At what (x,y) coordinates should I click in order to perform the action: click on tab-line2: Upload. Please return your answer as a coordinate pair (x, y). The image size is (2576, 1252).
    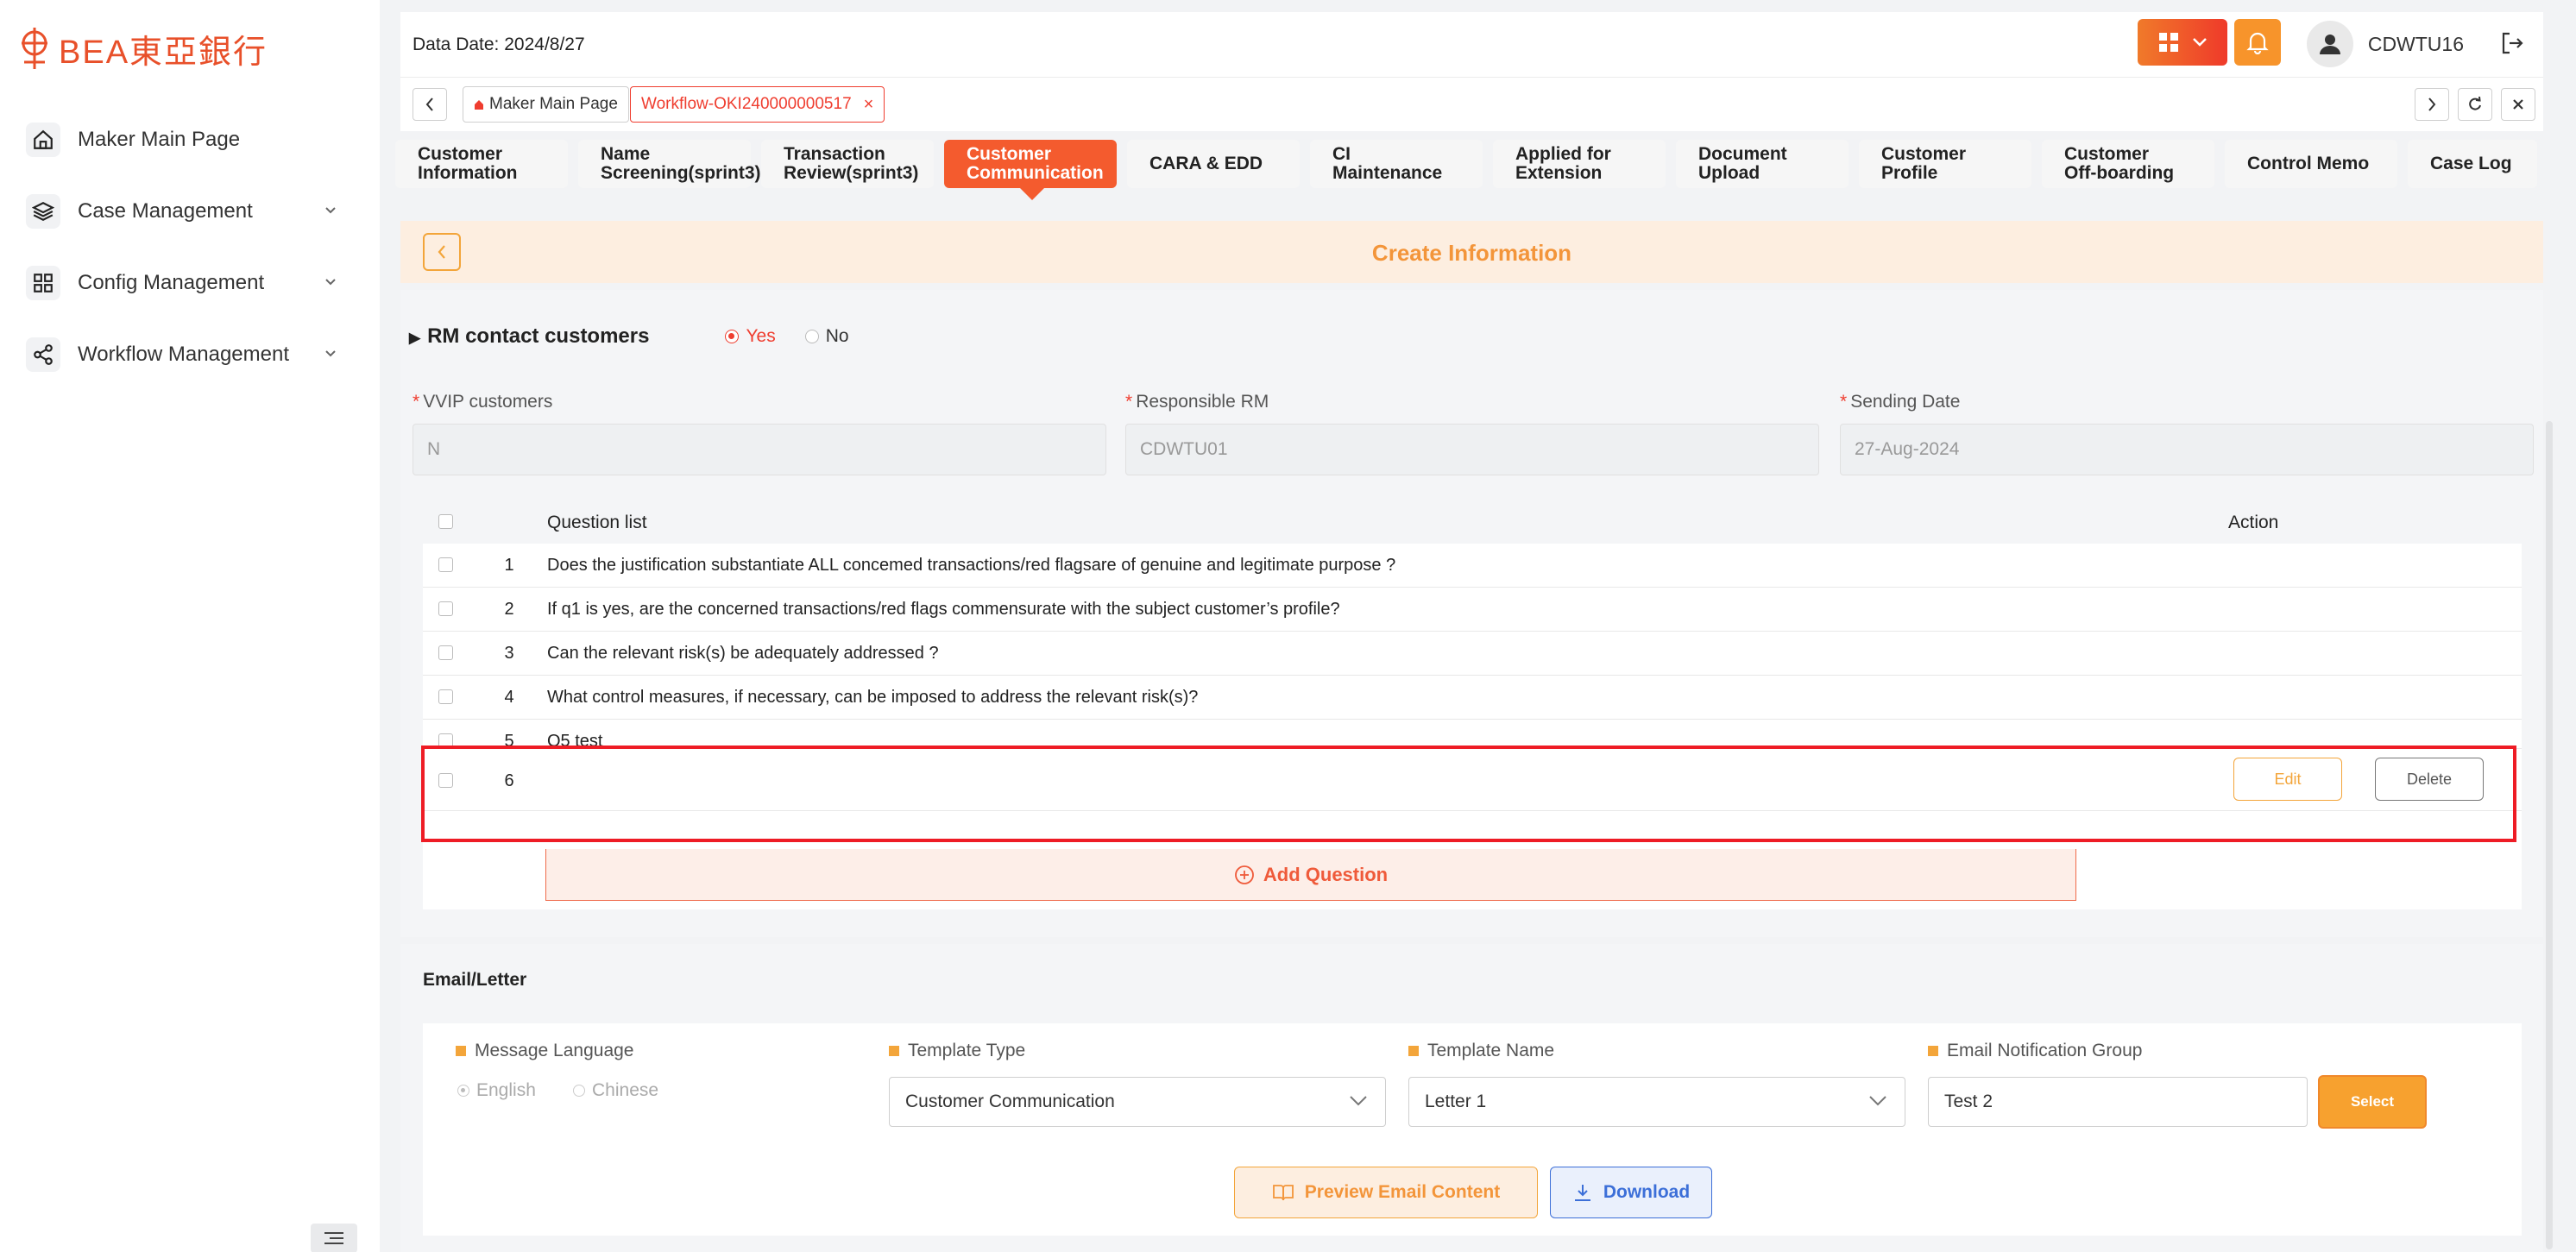
    Looking at the image, I should click on (1729, 173).